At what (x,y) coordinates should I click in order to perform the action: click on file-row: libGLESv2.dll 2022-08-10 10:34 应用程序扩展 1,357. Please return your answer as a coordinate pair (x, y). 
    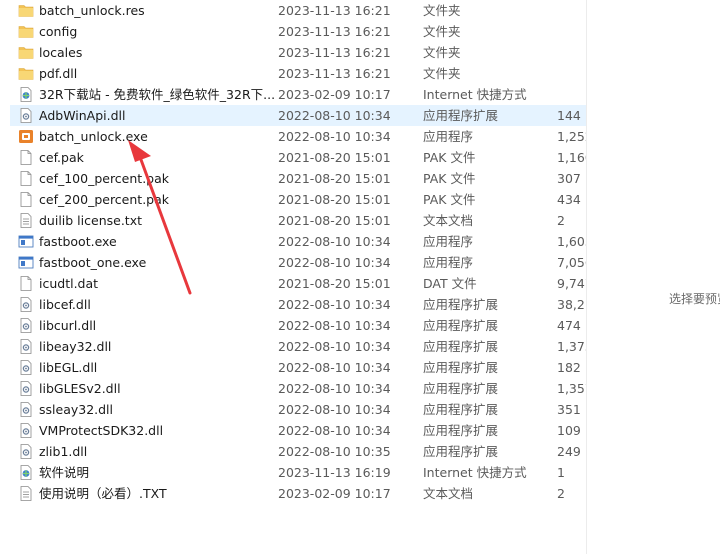
    Looking at the image, I should click on (298, 388).